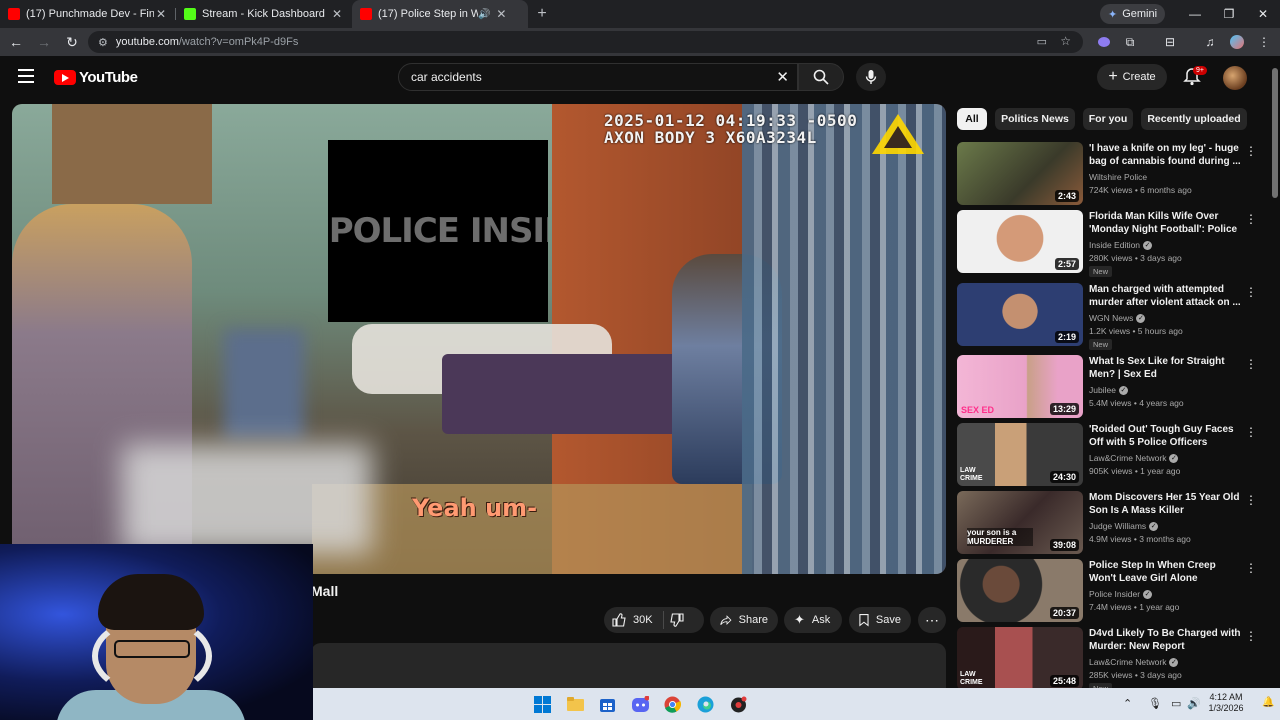  What do you see at coordinates (96, 77) in the screenshot?
I see `youtube-logo: YouTube` at bounding box center [96, 77].